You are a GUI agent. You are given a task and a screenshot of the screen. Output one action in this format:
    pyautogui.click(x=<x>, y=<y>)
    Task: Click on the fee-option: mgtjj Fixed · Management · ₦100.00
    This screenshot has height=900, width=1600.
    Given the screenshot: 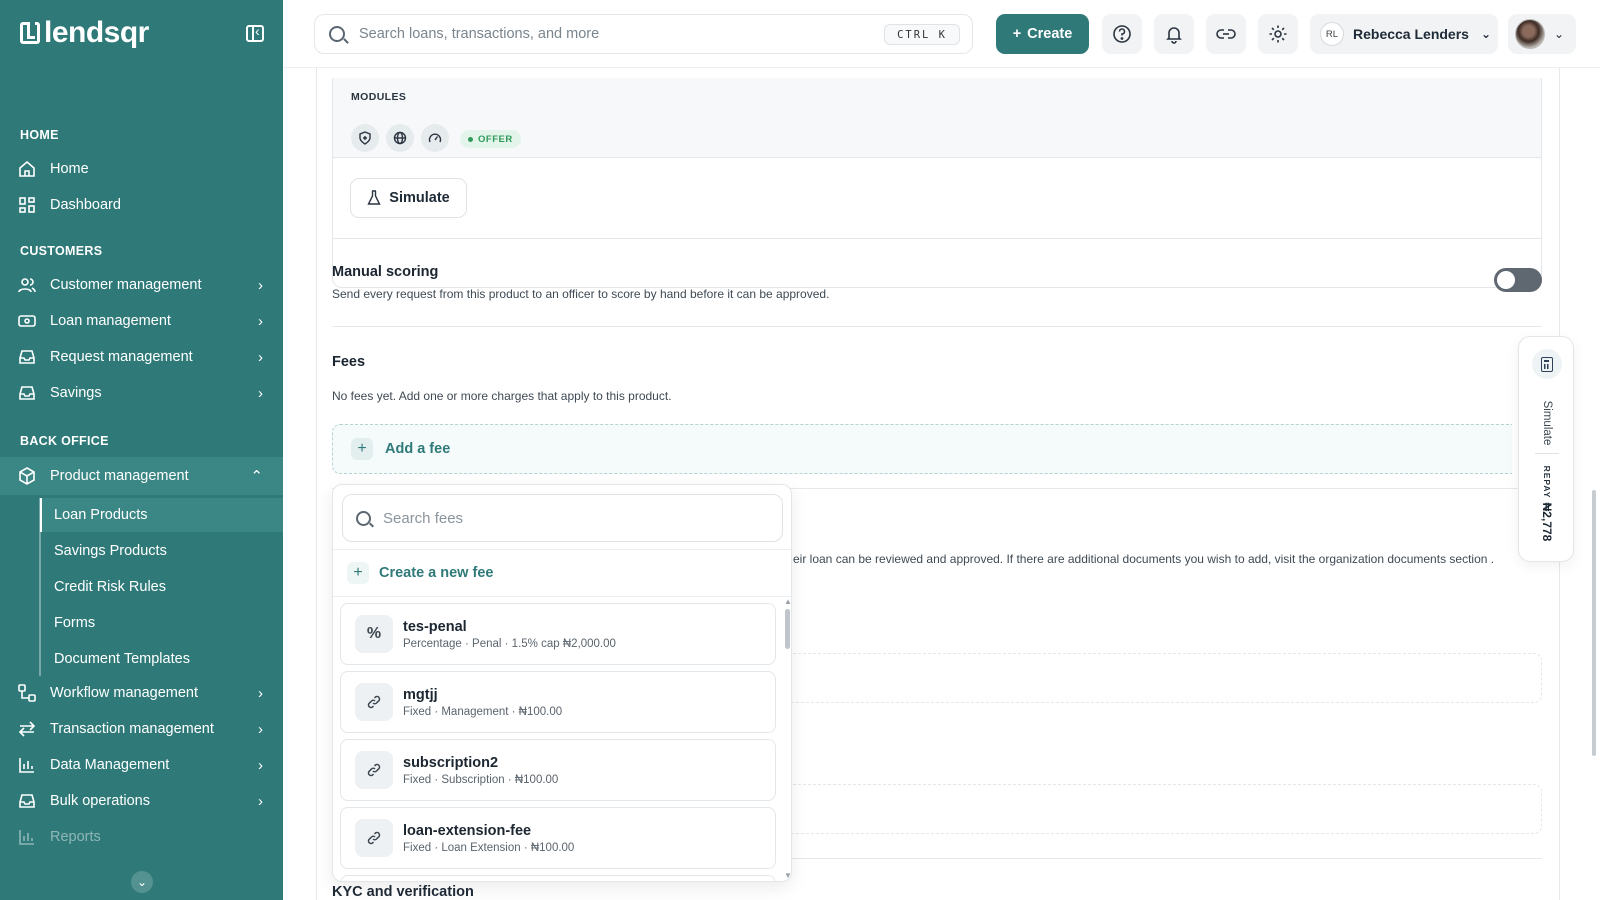 What is the action you would take?
    pyautogui.click(x=558, y=702)
    